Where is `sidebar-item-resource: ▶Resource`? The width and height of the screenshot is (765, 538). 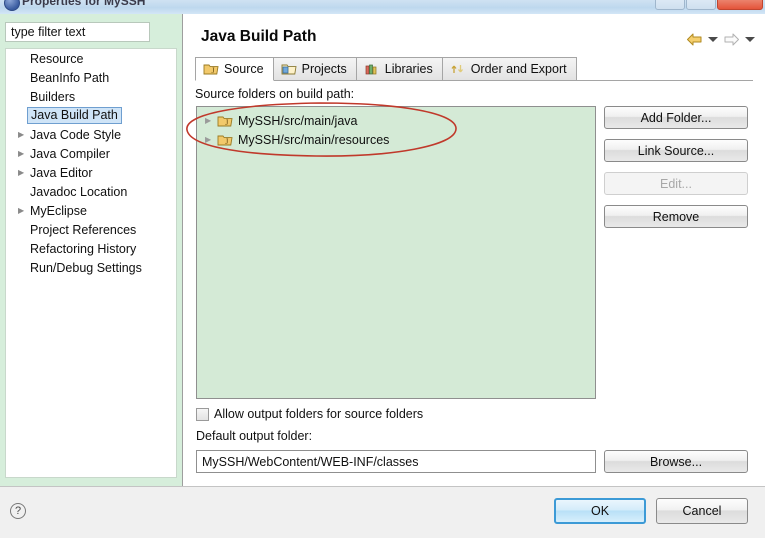
sidebar-item-resource: ▶Resource is located at coordinates (91, 58).